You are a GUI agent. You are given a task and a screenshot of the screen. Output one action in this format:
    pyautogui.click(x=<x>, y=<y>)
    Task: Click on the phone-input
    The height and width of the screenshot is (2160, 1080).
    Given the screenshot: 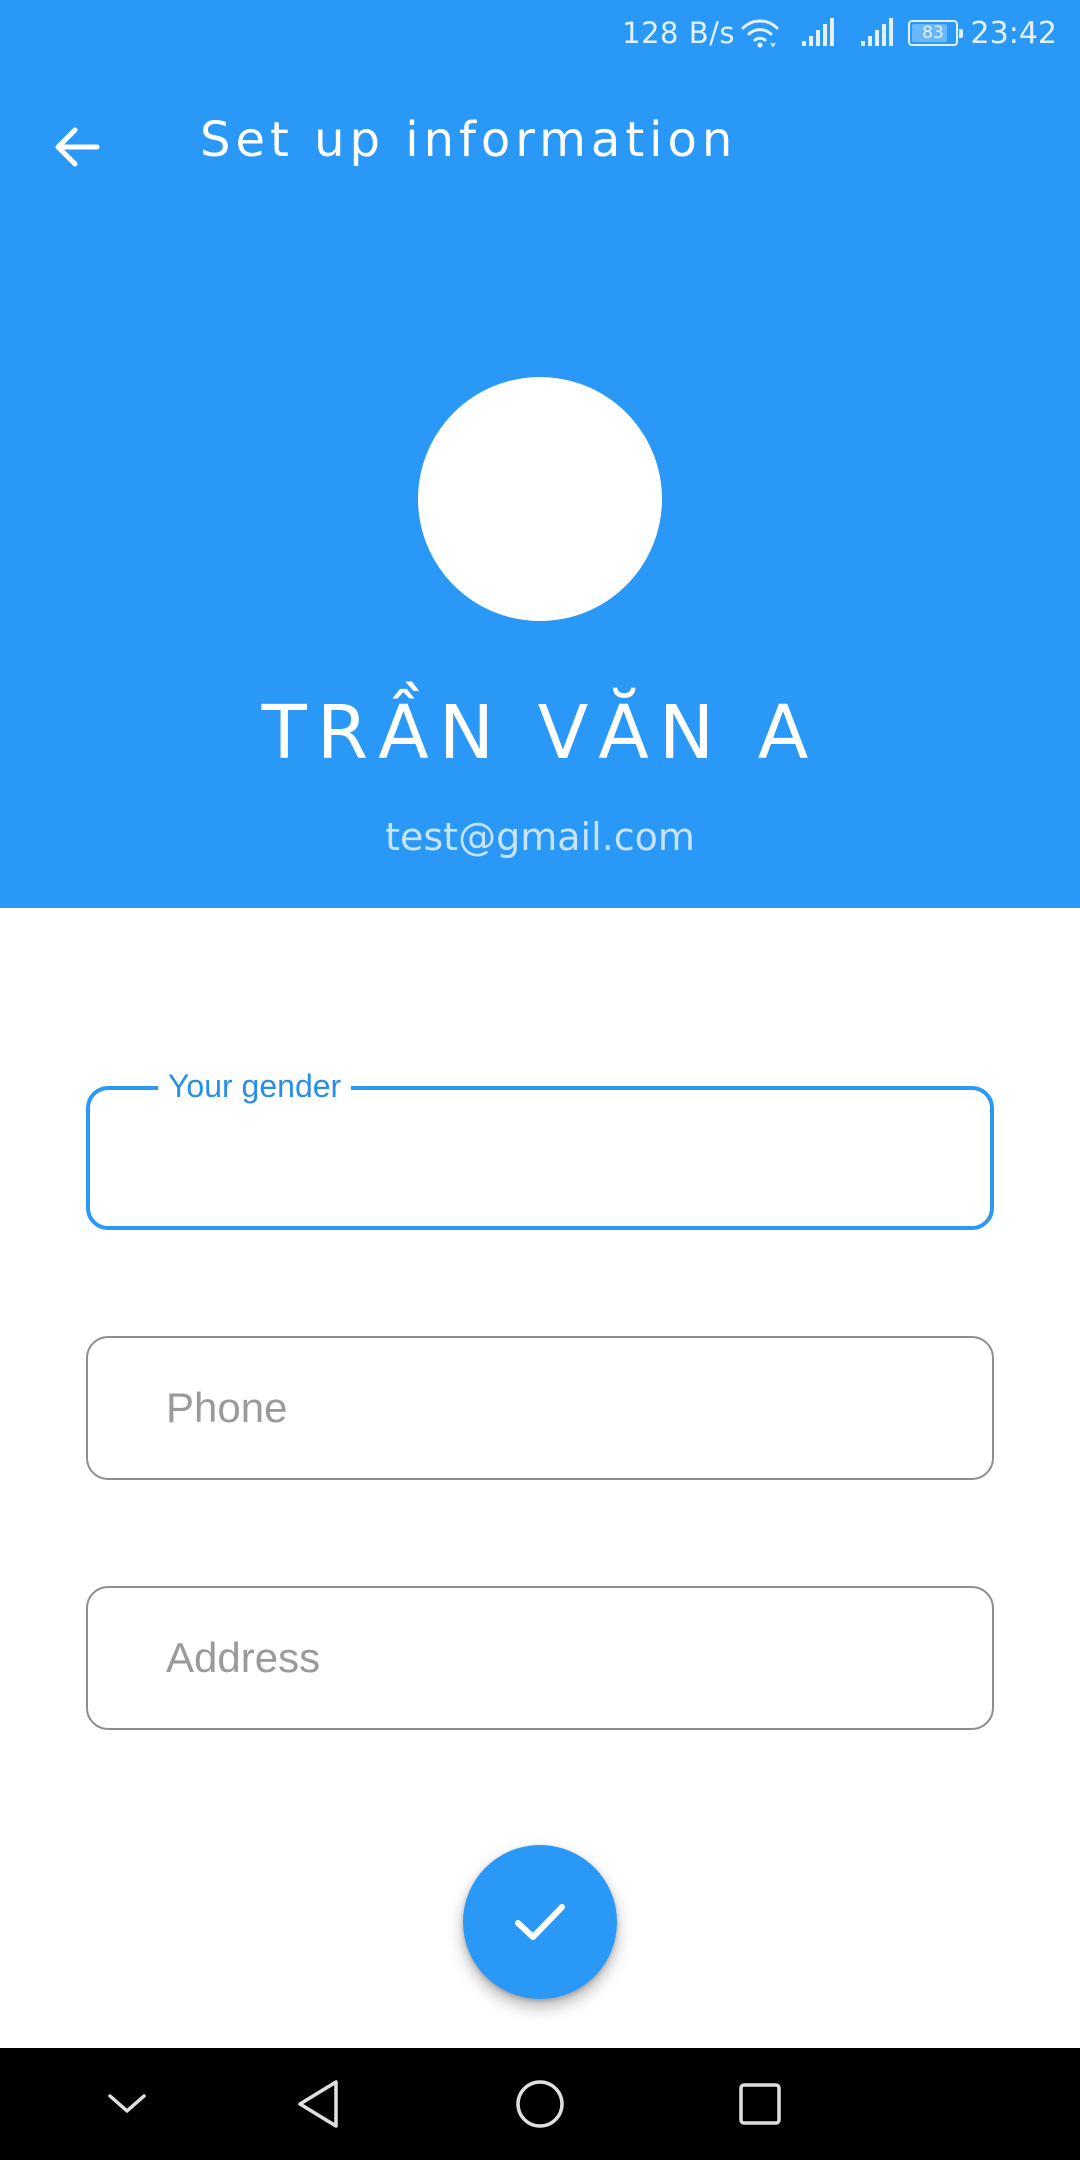 What is the action you would take?
    pyautogui.click(x=540, y=1408)
    